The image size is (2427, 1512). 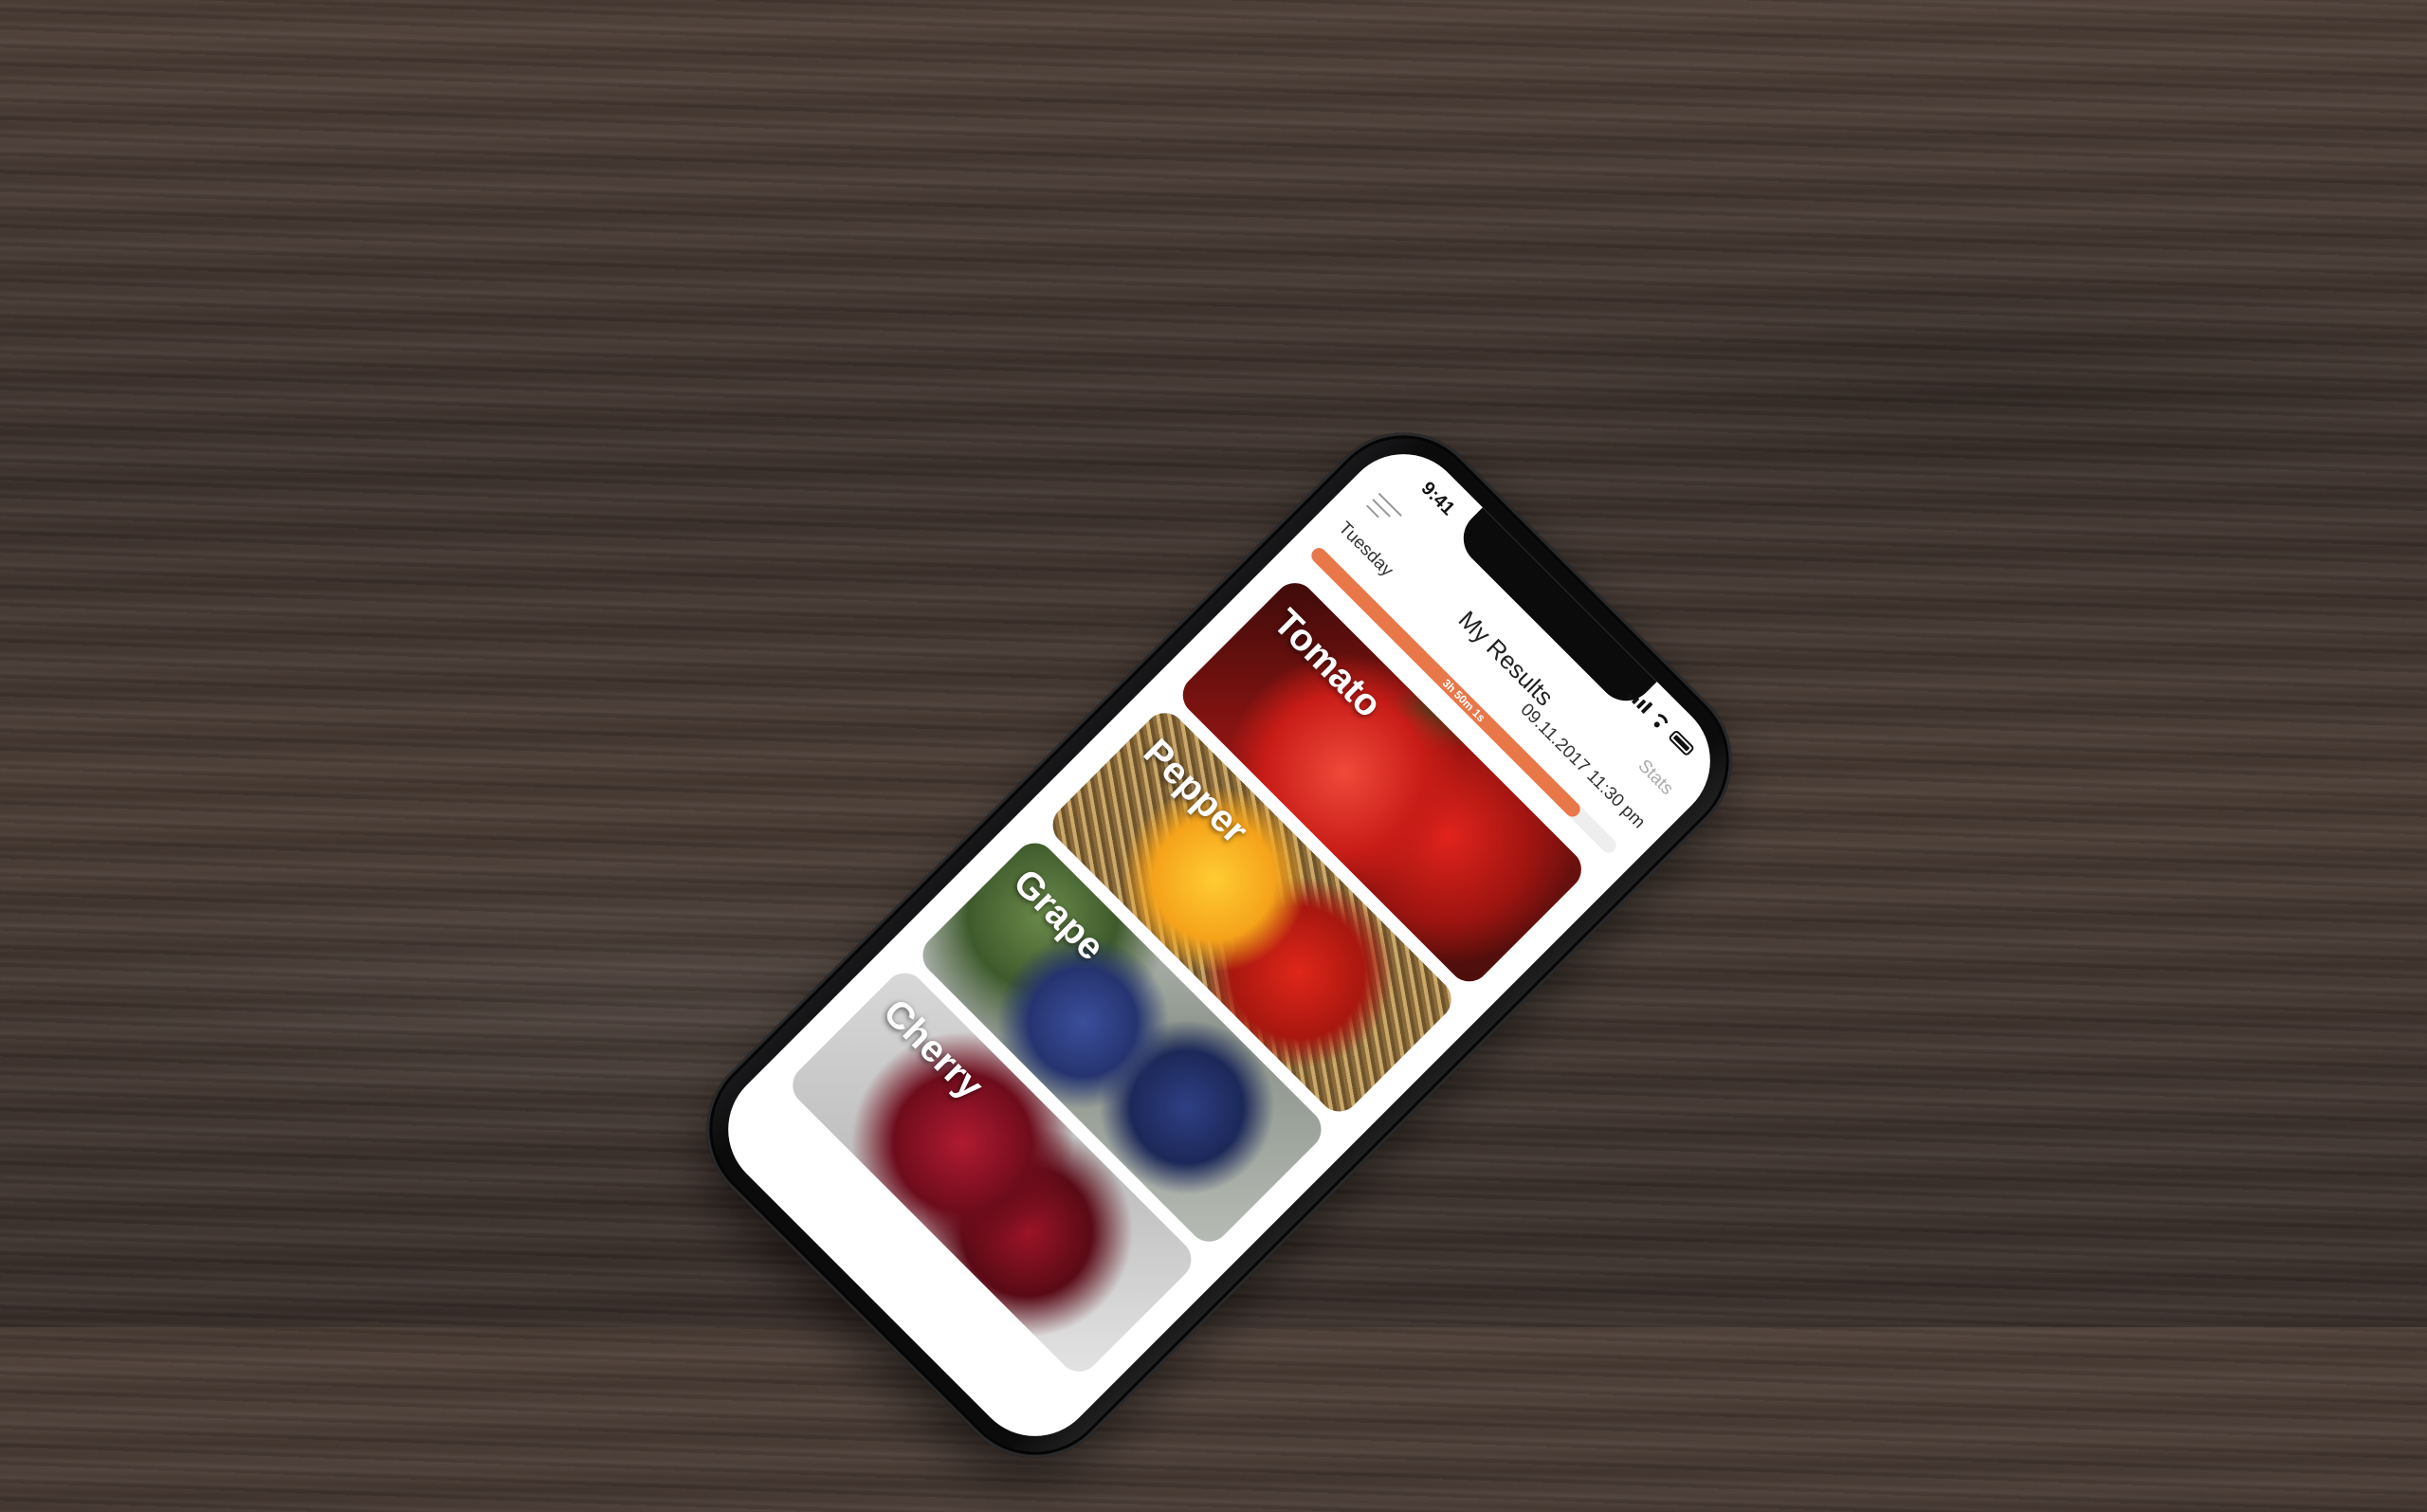 I want to click on status-icons, so click(x=1661, y=722).